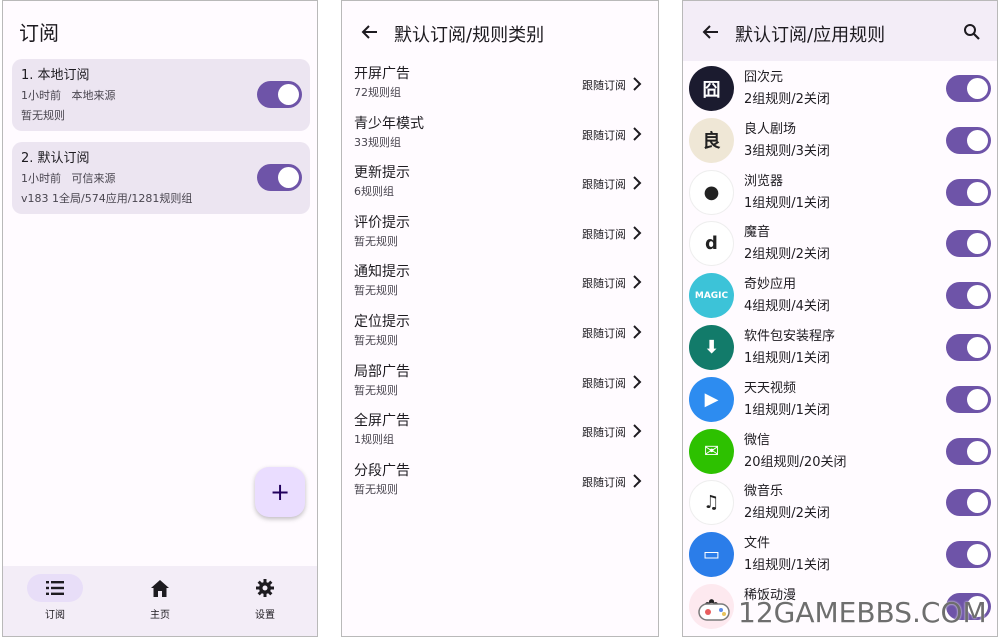 This screenshot has height=637, width=1000. What do you see at coordinates (55, 75) in the screenshot?
I see `subscription-name: 1. 本地订阅` at bounding box center [55, 75].